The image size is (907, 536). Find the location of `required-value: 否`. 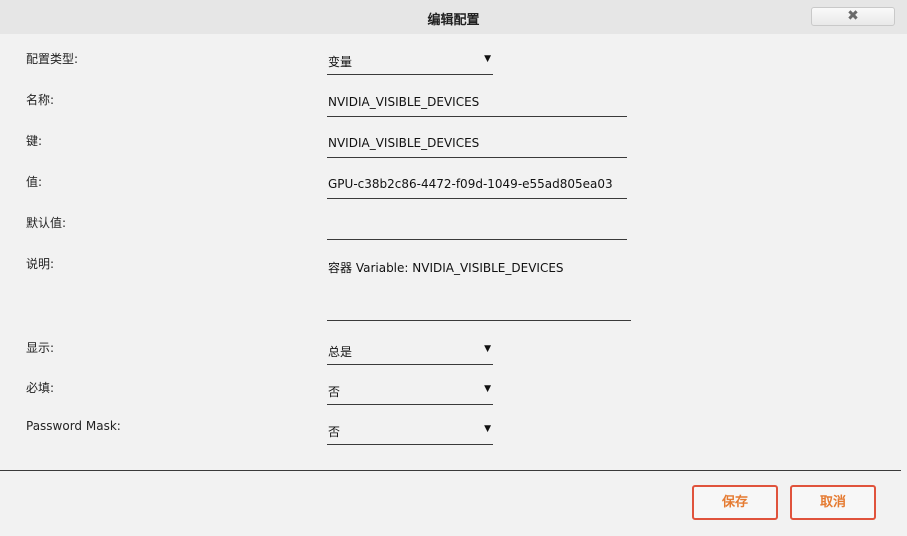

required-value: 否 is located at coordinates (334, 392).